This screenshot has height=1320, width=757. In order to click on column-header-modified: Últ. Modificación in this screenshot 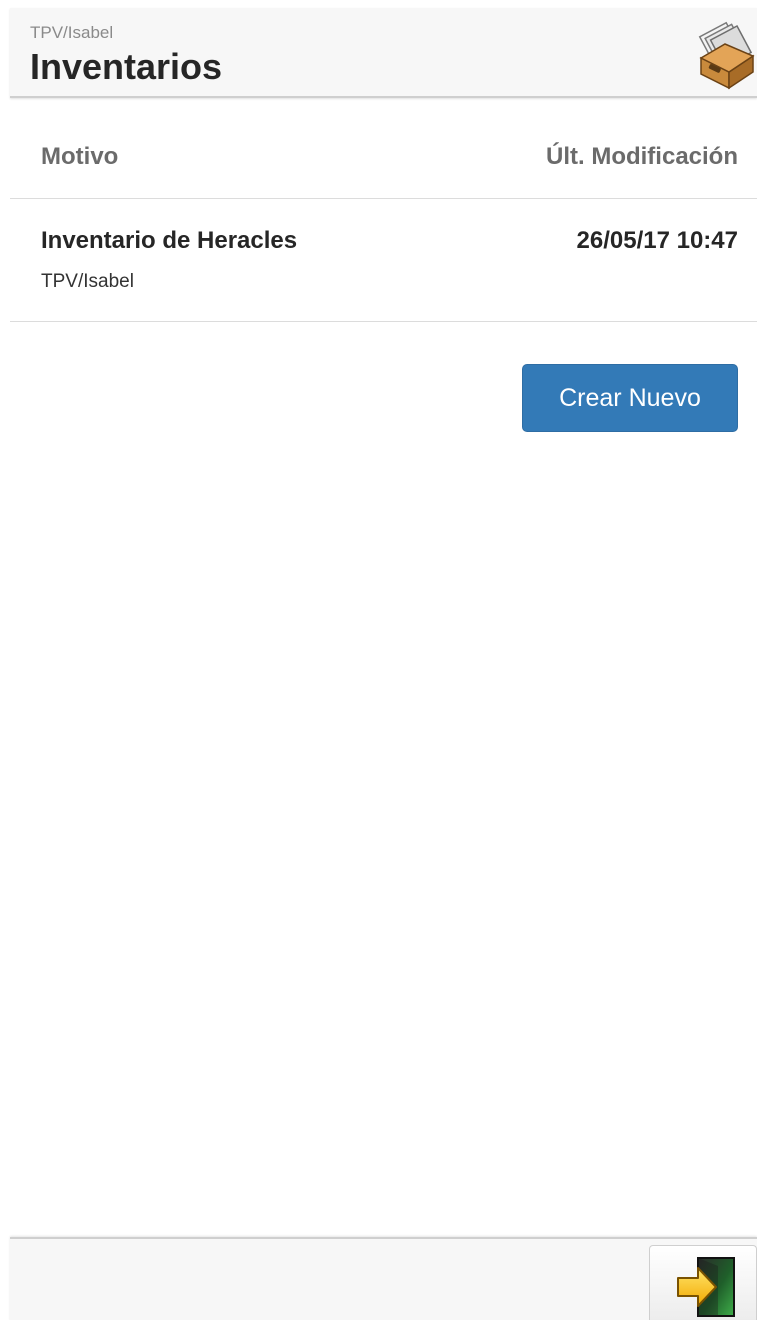, I will do `click(642, 156)`.